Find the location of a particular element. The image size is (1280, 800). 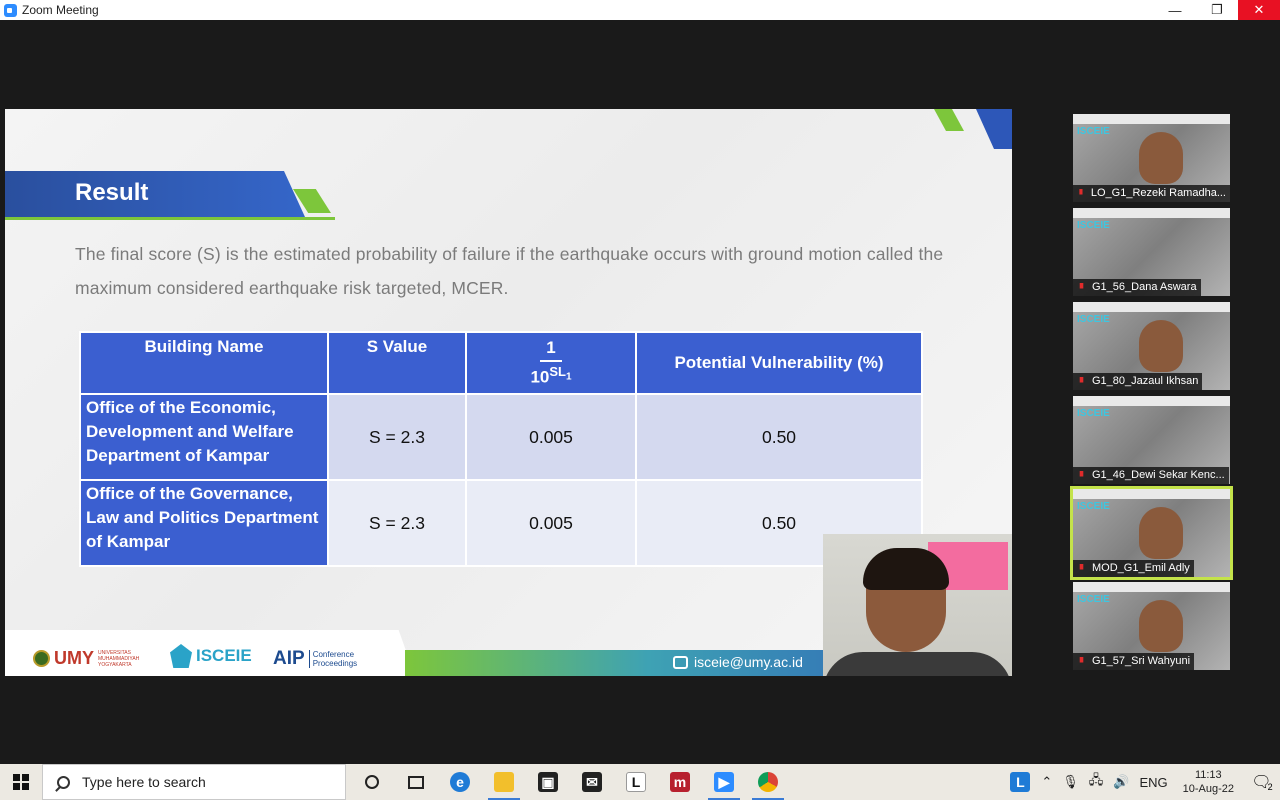

aip-logo: AIP Conference Proceedings is located at coordinates (315, 658).